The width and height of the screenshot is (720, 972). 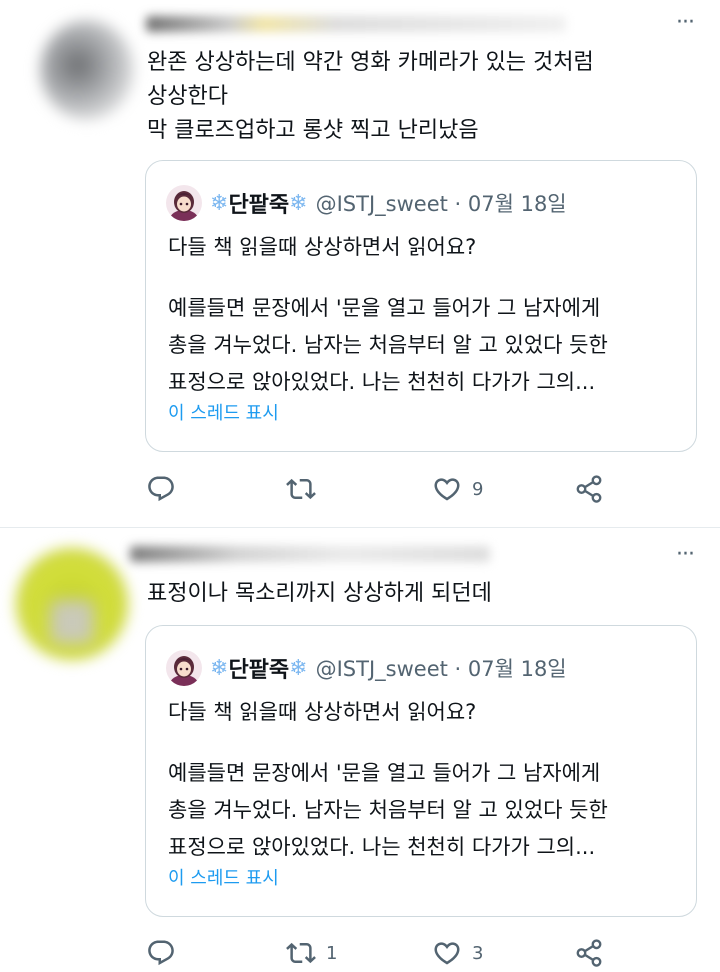 I want to click on like-button: 3, so click(x=457, y=953).